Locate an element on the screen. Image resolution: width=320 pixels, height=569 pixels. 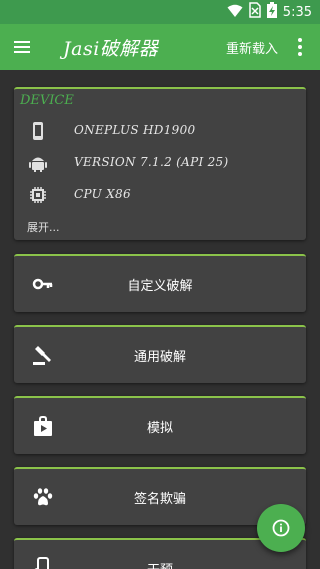
simulate-label: 模拟 is located at coordinates (159, 428).